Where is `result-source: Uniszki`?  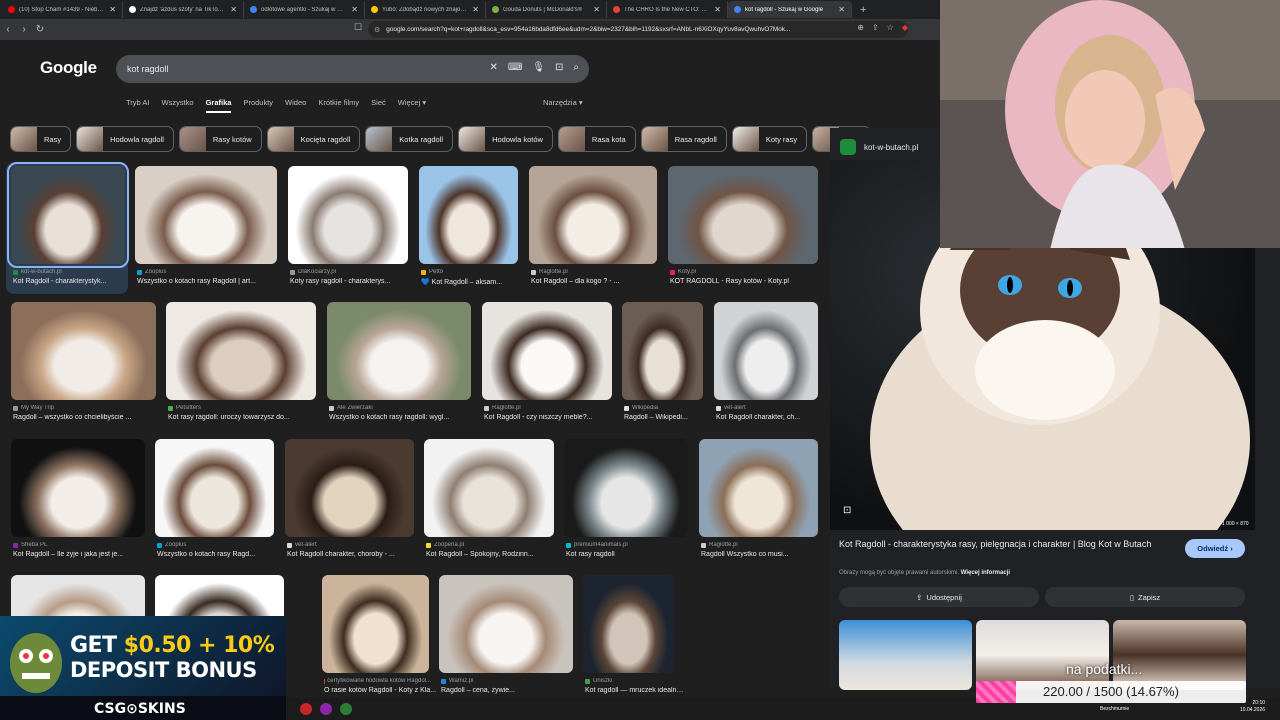
result-source: Uniszki is located at coordinates (630, 681).